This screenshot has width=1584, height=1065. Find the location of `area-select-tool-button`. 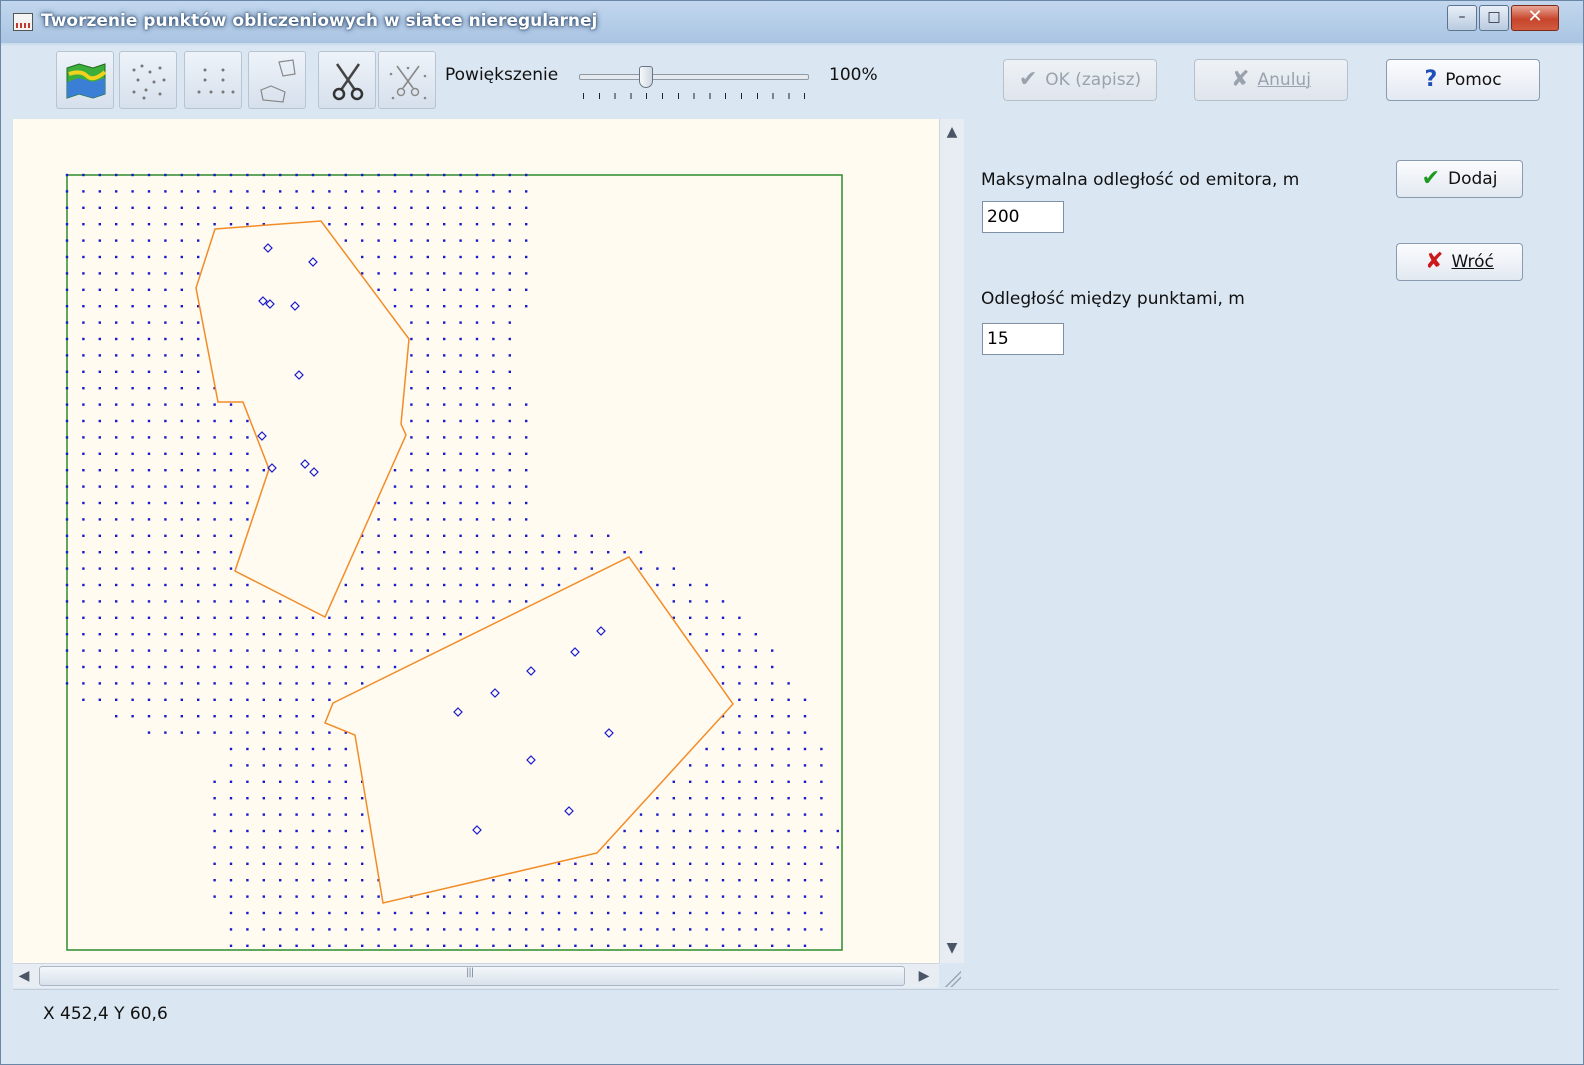

area-select-tool-button is located at coordinates (277, 80).